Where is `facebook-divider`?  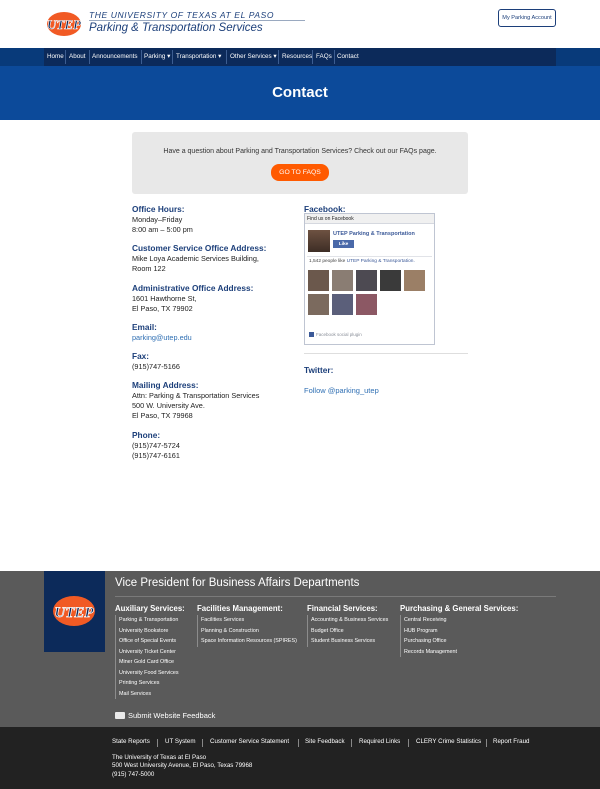 facebook-divider is located at coordinates (369, 256).